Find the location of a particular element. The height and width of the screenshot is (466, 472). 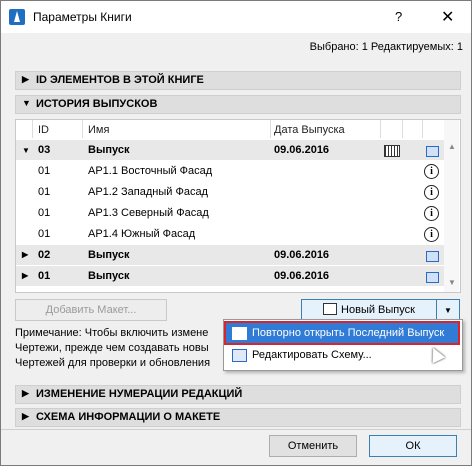

scheme-icon is located at coordinates (239, 355).